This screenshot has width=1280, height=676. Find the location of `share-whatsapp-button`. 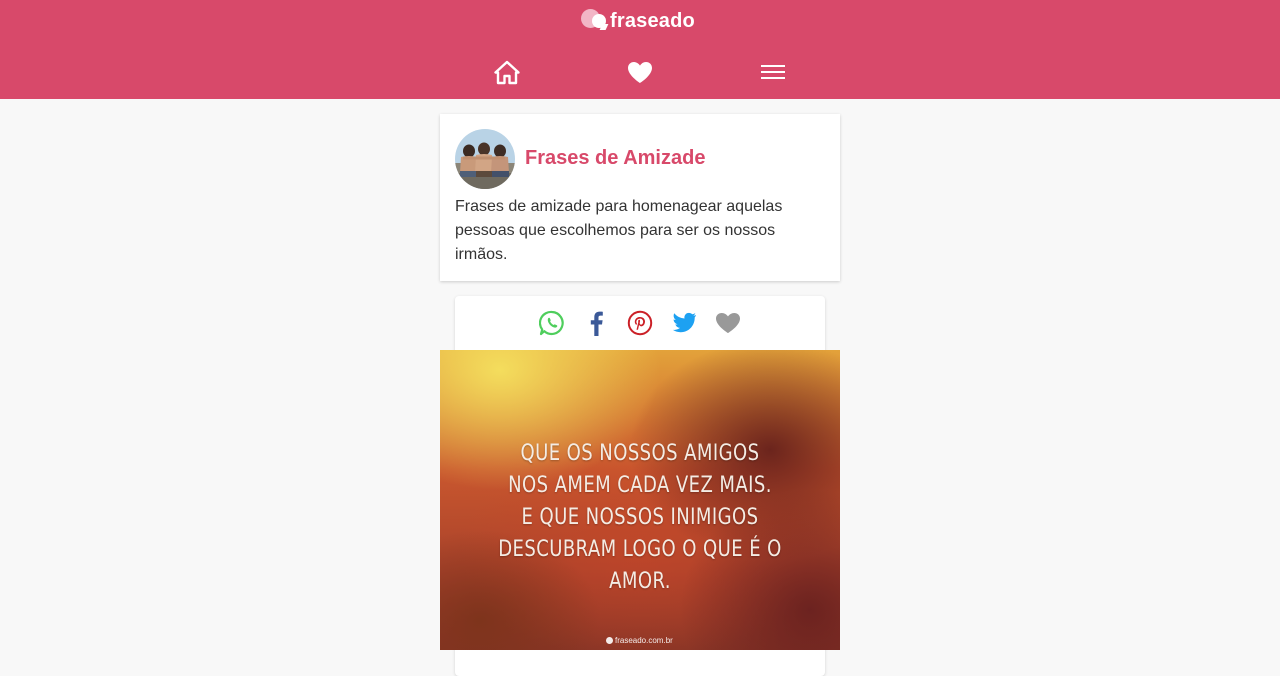

share-whatsapp-button is located at coordinates (552, 323).